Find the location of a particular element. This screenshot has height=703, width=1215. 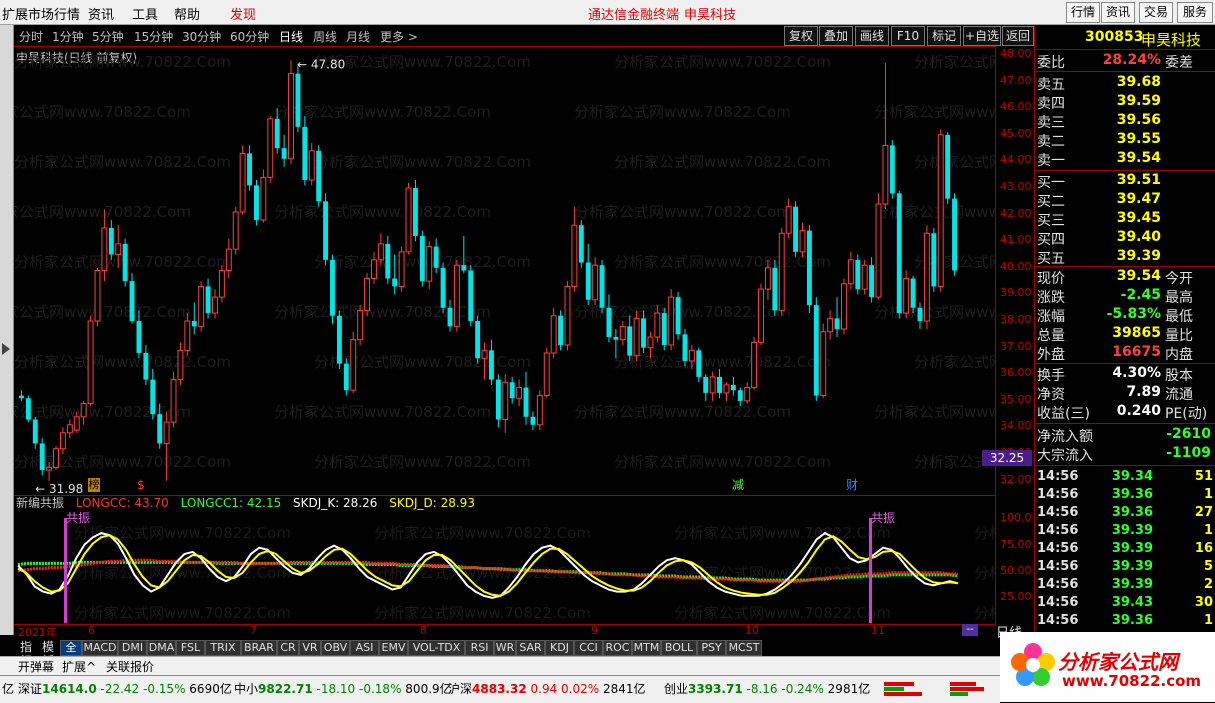

expand-arrow-icon is located at coordinates (6, 349).